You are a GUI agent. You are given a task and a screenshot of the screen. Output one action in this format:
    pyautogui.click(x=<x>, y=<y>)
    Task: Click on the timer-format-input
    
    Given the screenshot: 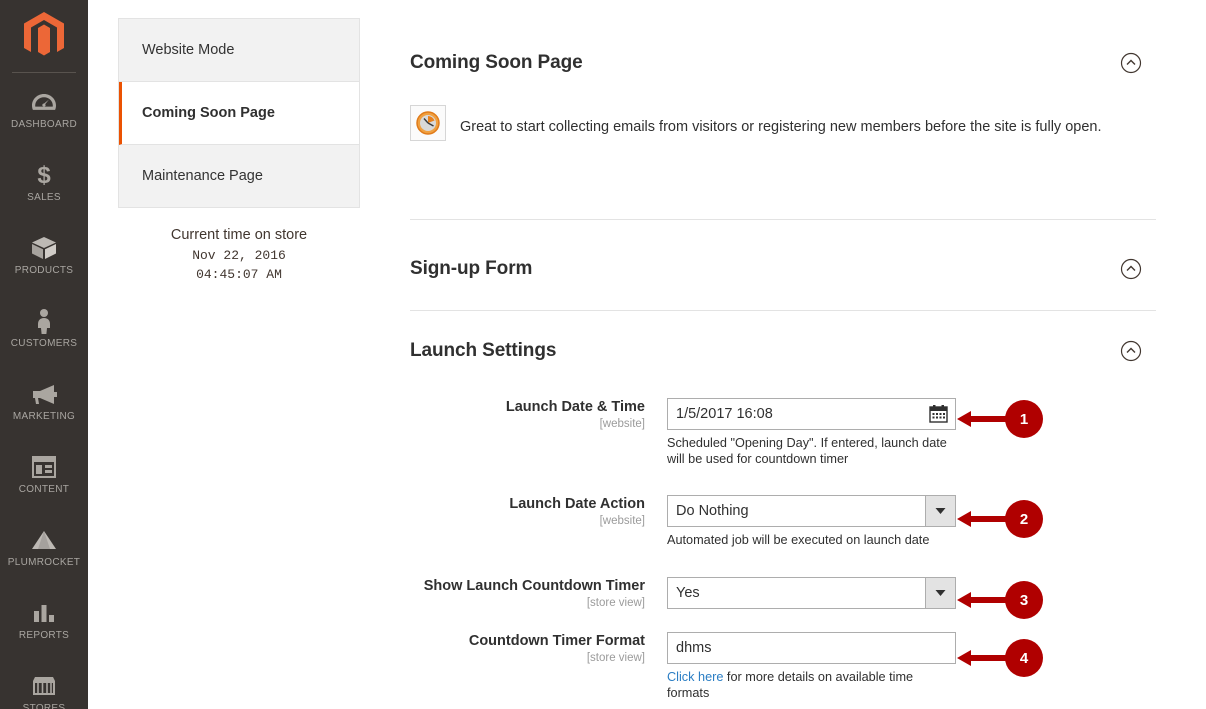 What is the action you would take?
    pyautogui.click(x=811, y=648)
    